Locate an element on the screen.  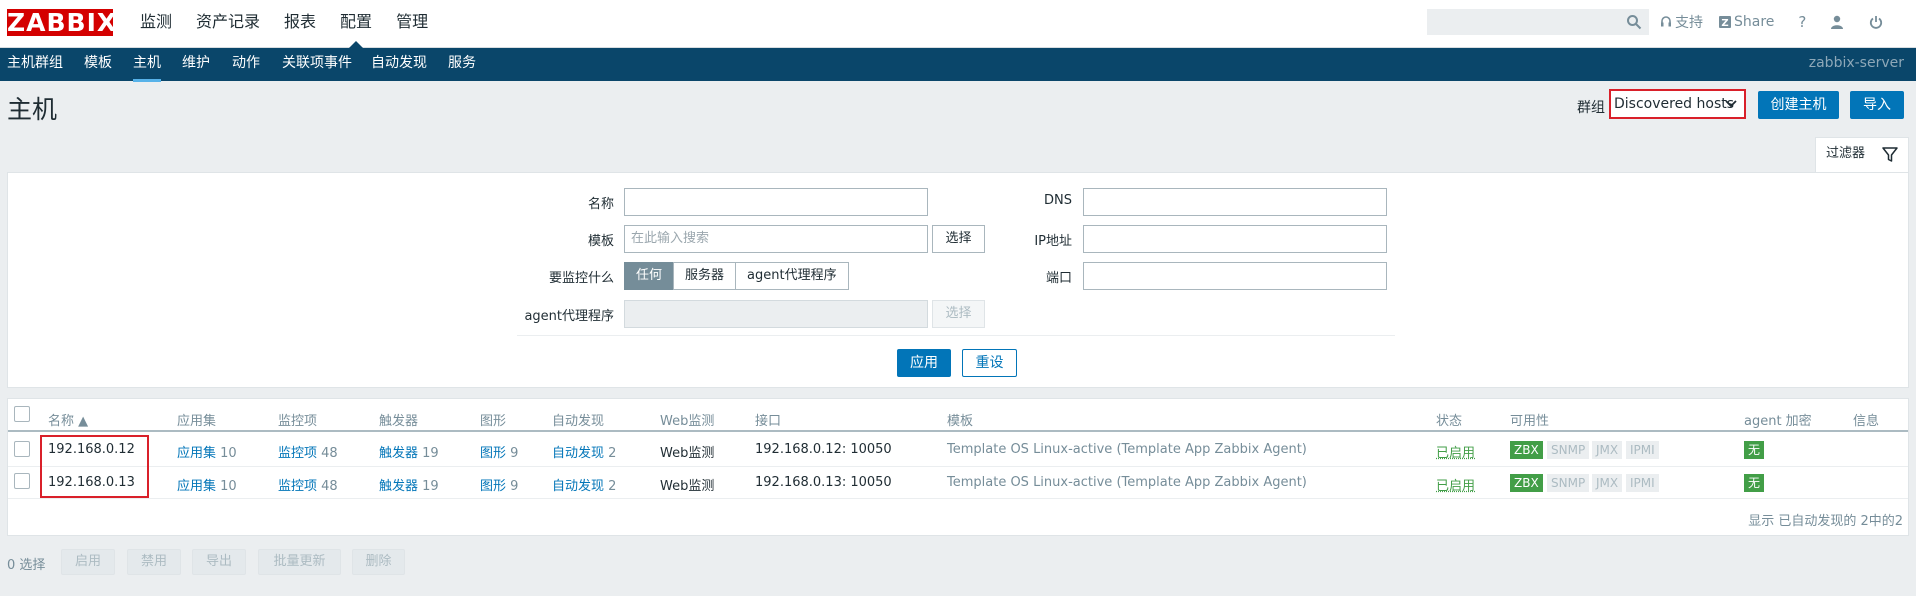
filter-dns-input is located at coordinates (1235, 202).